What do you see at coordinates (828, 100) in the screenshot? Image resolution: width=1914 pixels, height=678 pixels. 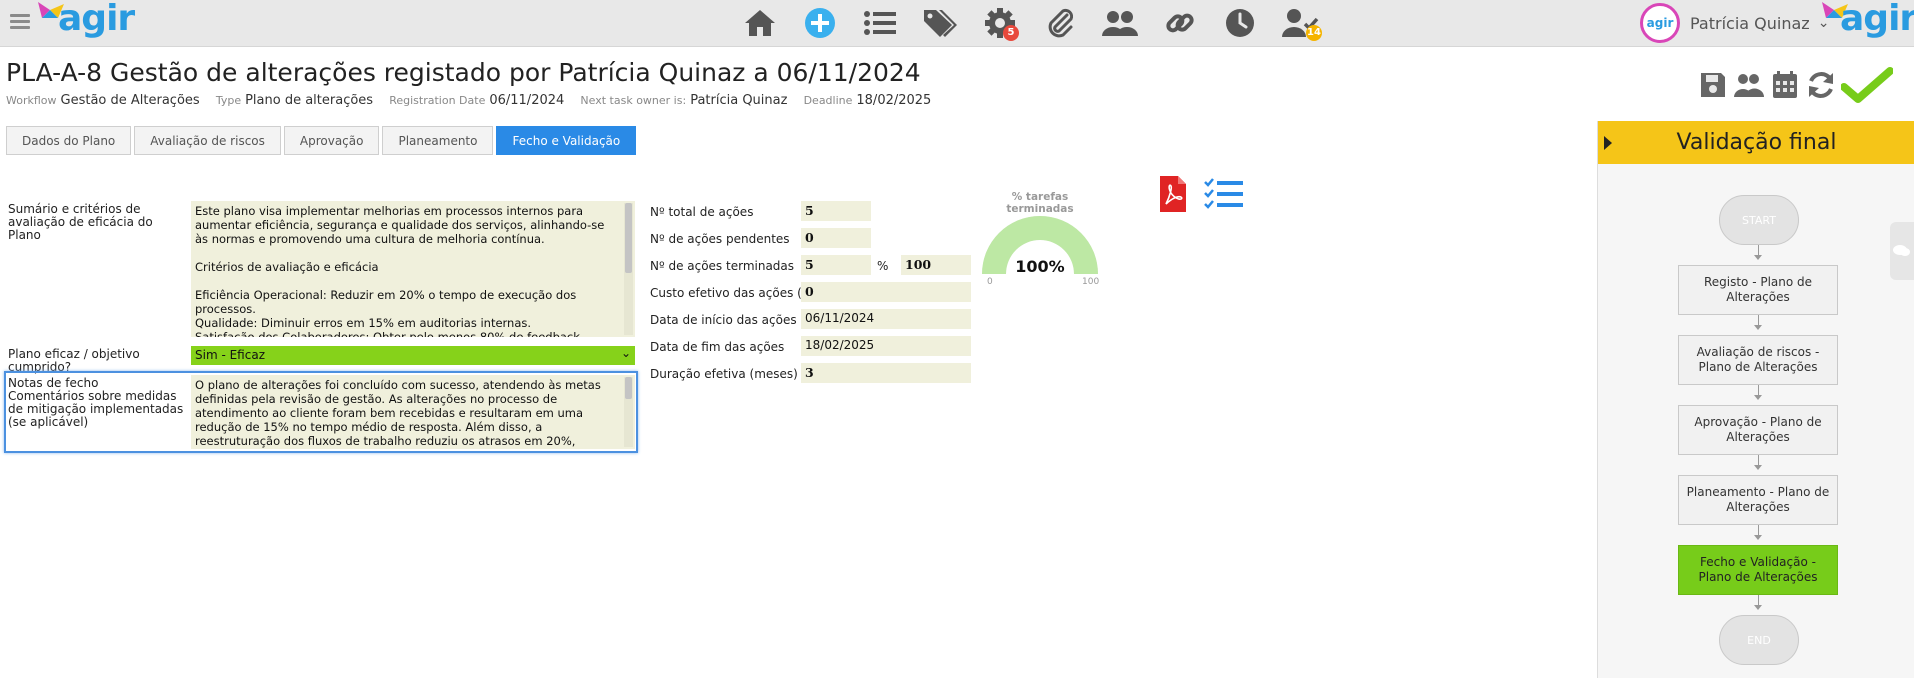 I see `deadline-label: Deadline` at bounding box center [828, 100].